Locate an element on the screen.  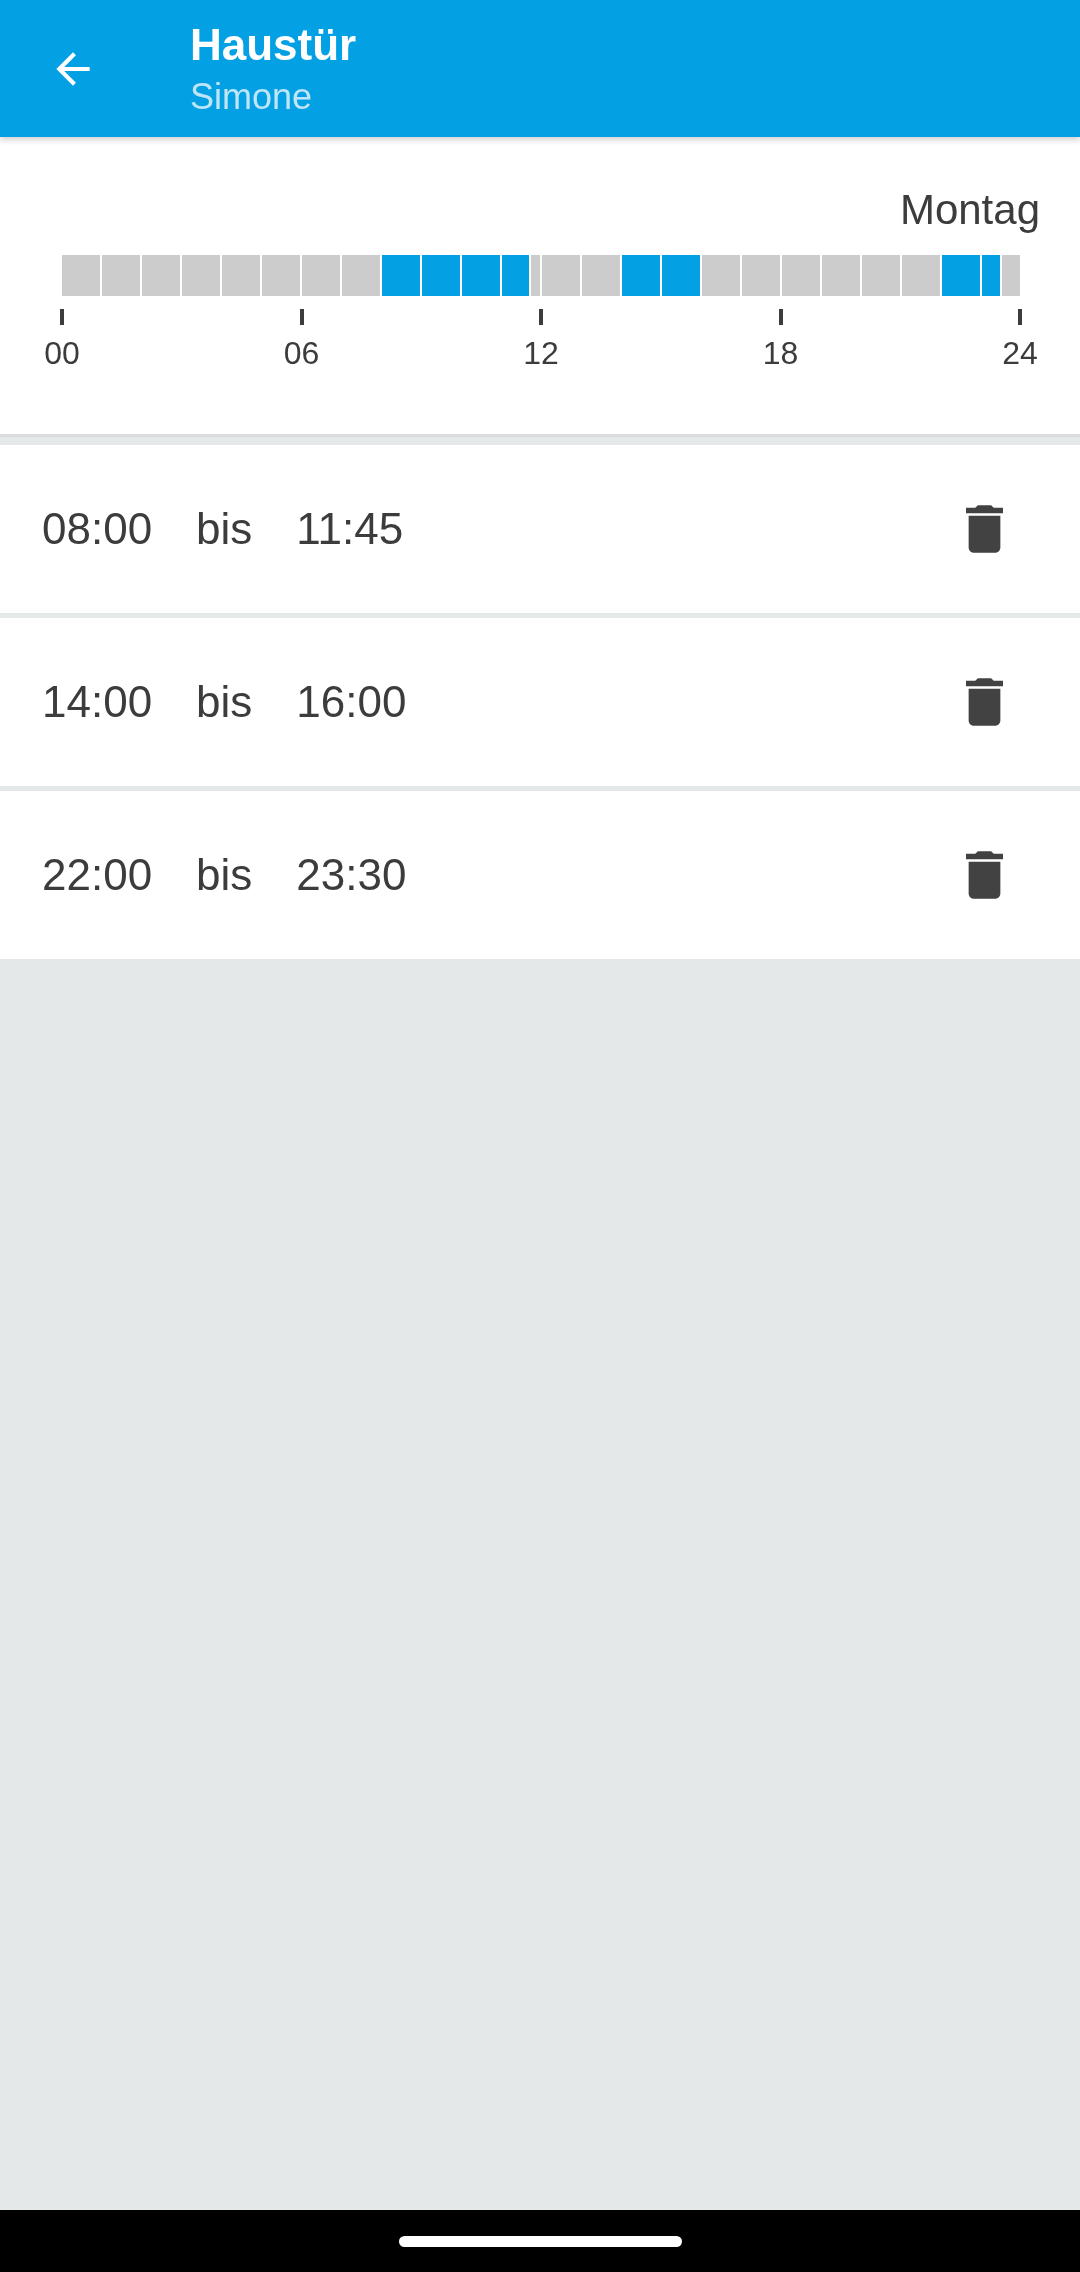
interval-row: 08:00 bis 11:45 is located at coordinates (540, 529).